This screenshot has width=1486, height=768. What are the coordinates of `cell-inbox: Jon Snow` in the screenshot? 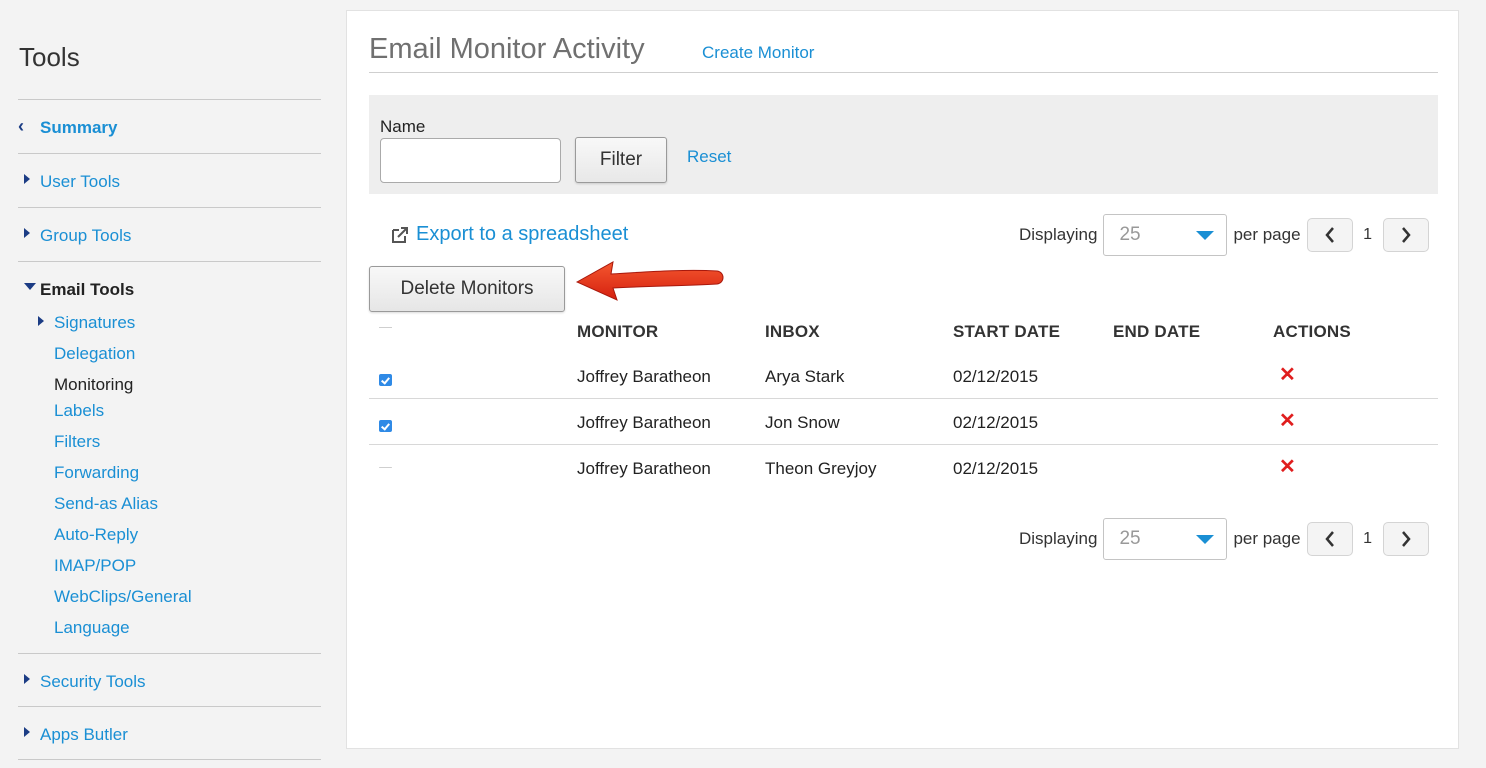 It's located at (802, 422).